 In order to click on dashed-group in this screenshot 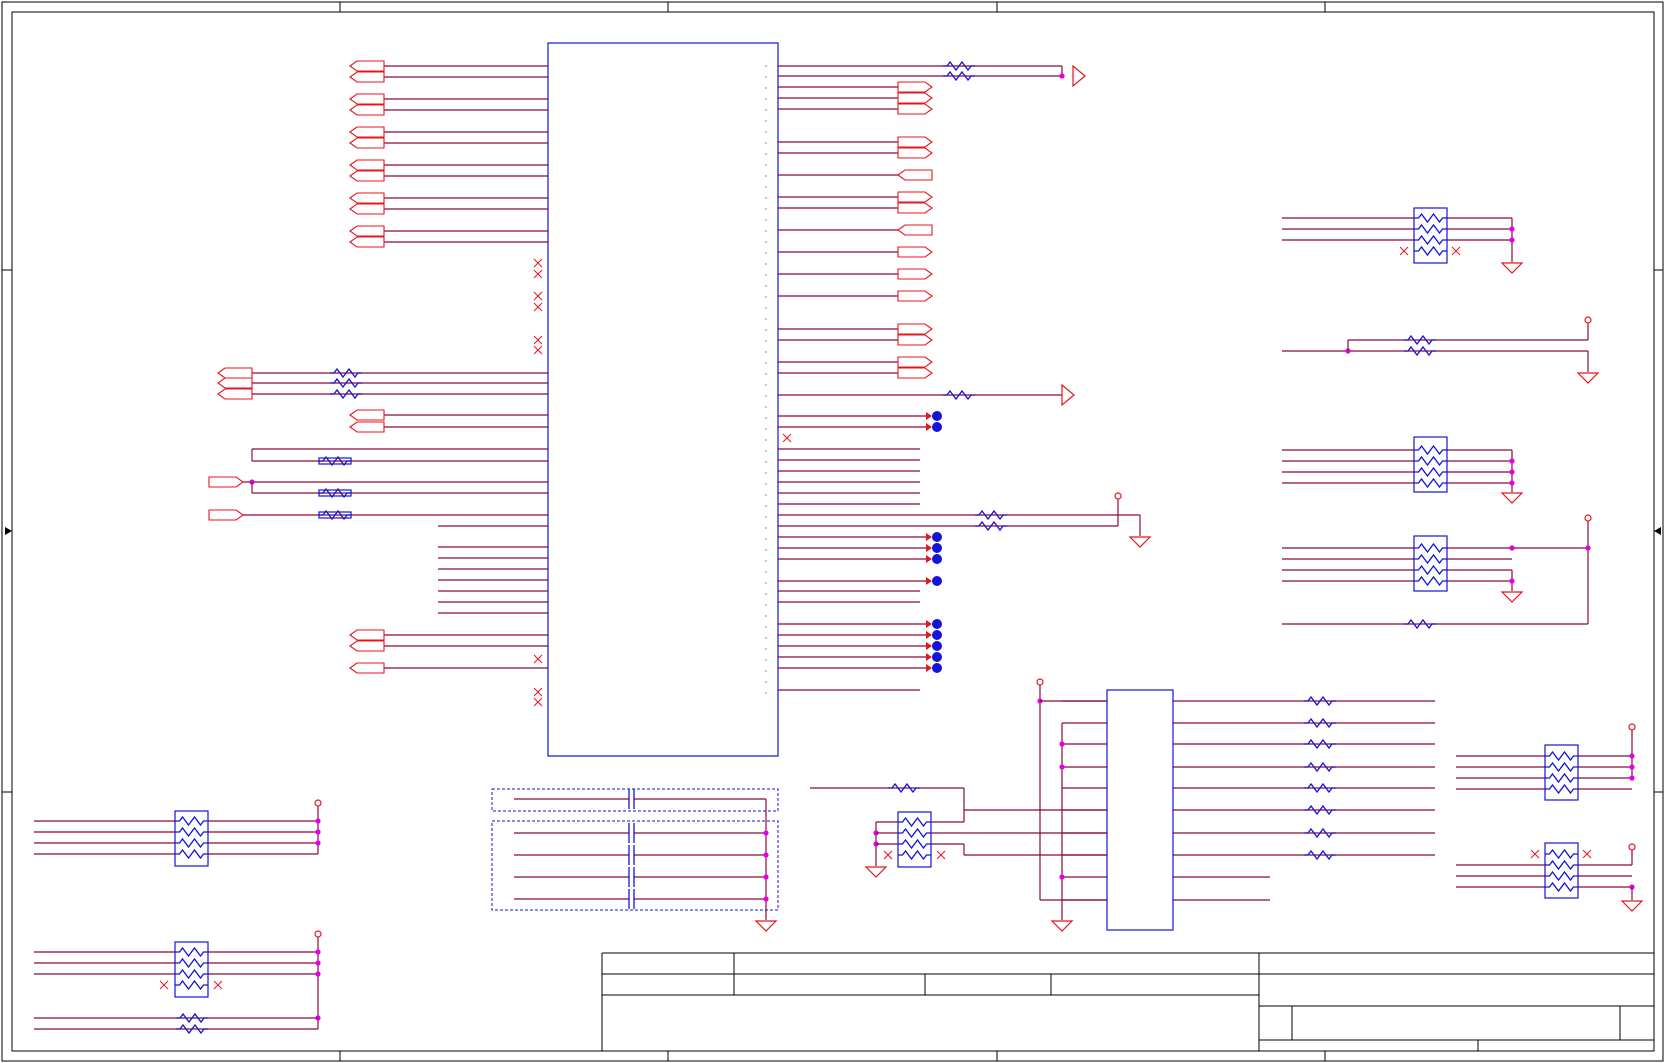, I will do `click(635, 800)`.